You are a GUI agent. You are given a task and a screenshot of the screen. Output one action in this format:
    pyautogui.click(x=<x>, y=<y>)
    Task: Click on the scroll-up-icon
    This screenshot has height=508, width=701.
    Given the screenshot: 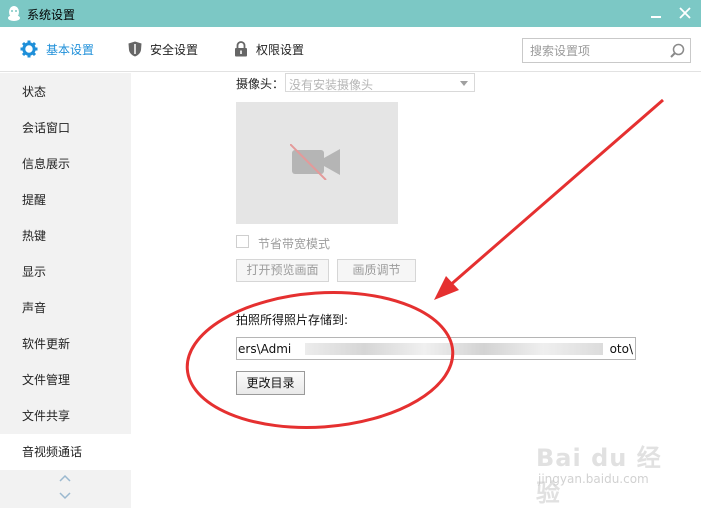 What is the action you would take?
    pyautogui.click(x=65, y=478)
    